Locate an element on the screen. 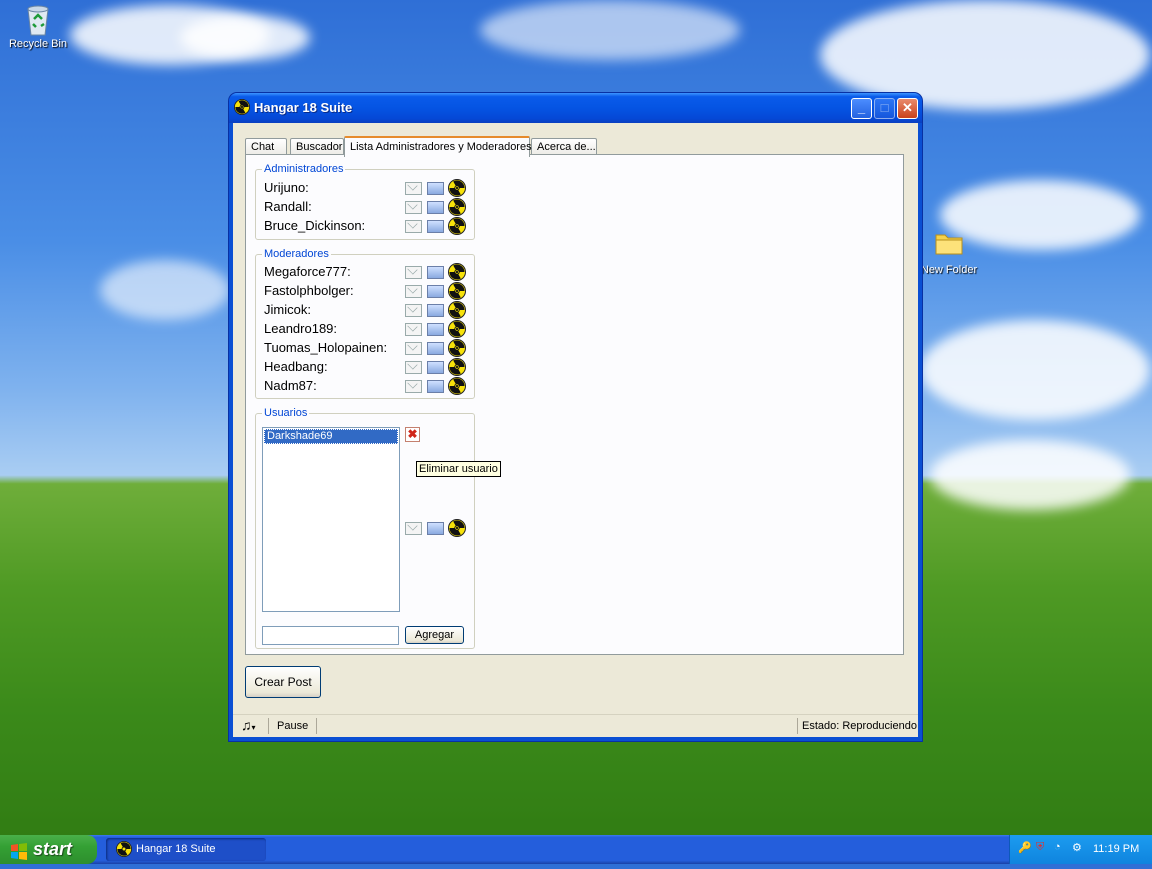  status-text: Estado: Reproduciendo is located at coordinates (859, 726).